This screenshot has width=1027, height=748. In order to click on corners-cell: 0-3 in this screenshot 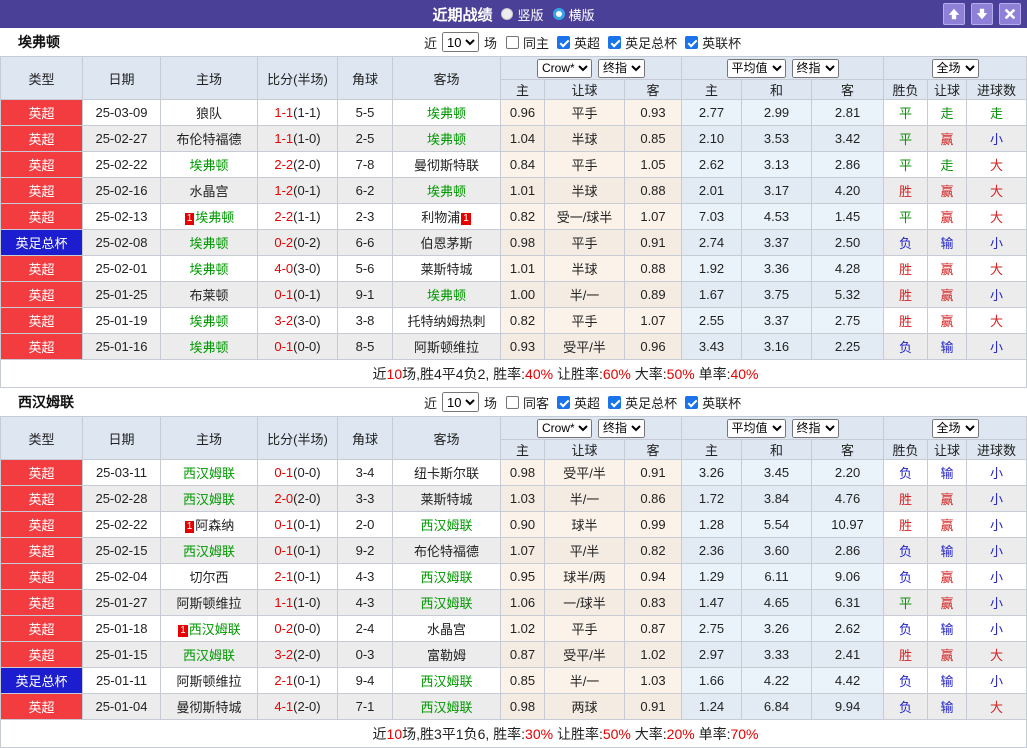, I will do `click(365, 654)`.